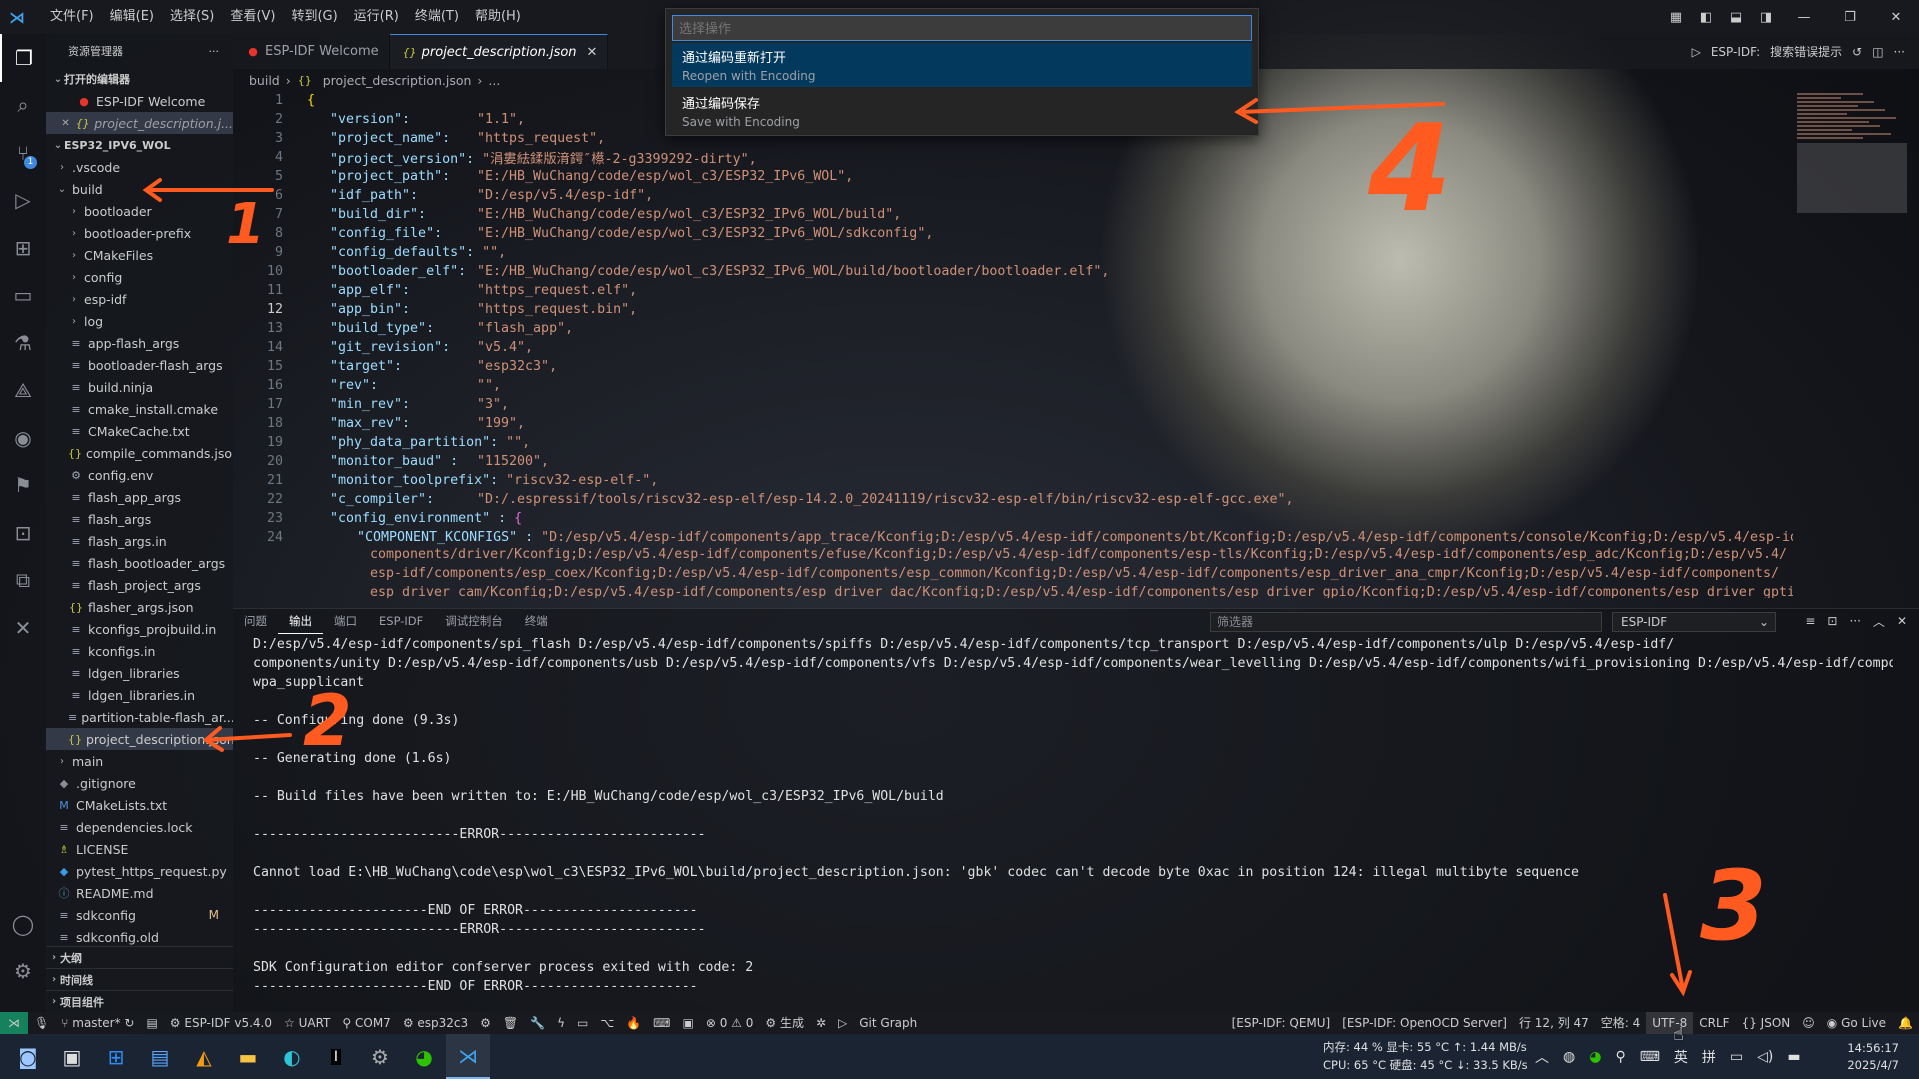  What do you see at coordinates (1410, 169) in the screenshot?
I see `annotation-number-4: 4` at bounding box center [1410, 169].